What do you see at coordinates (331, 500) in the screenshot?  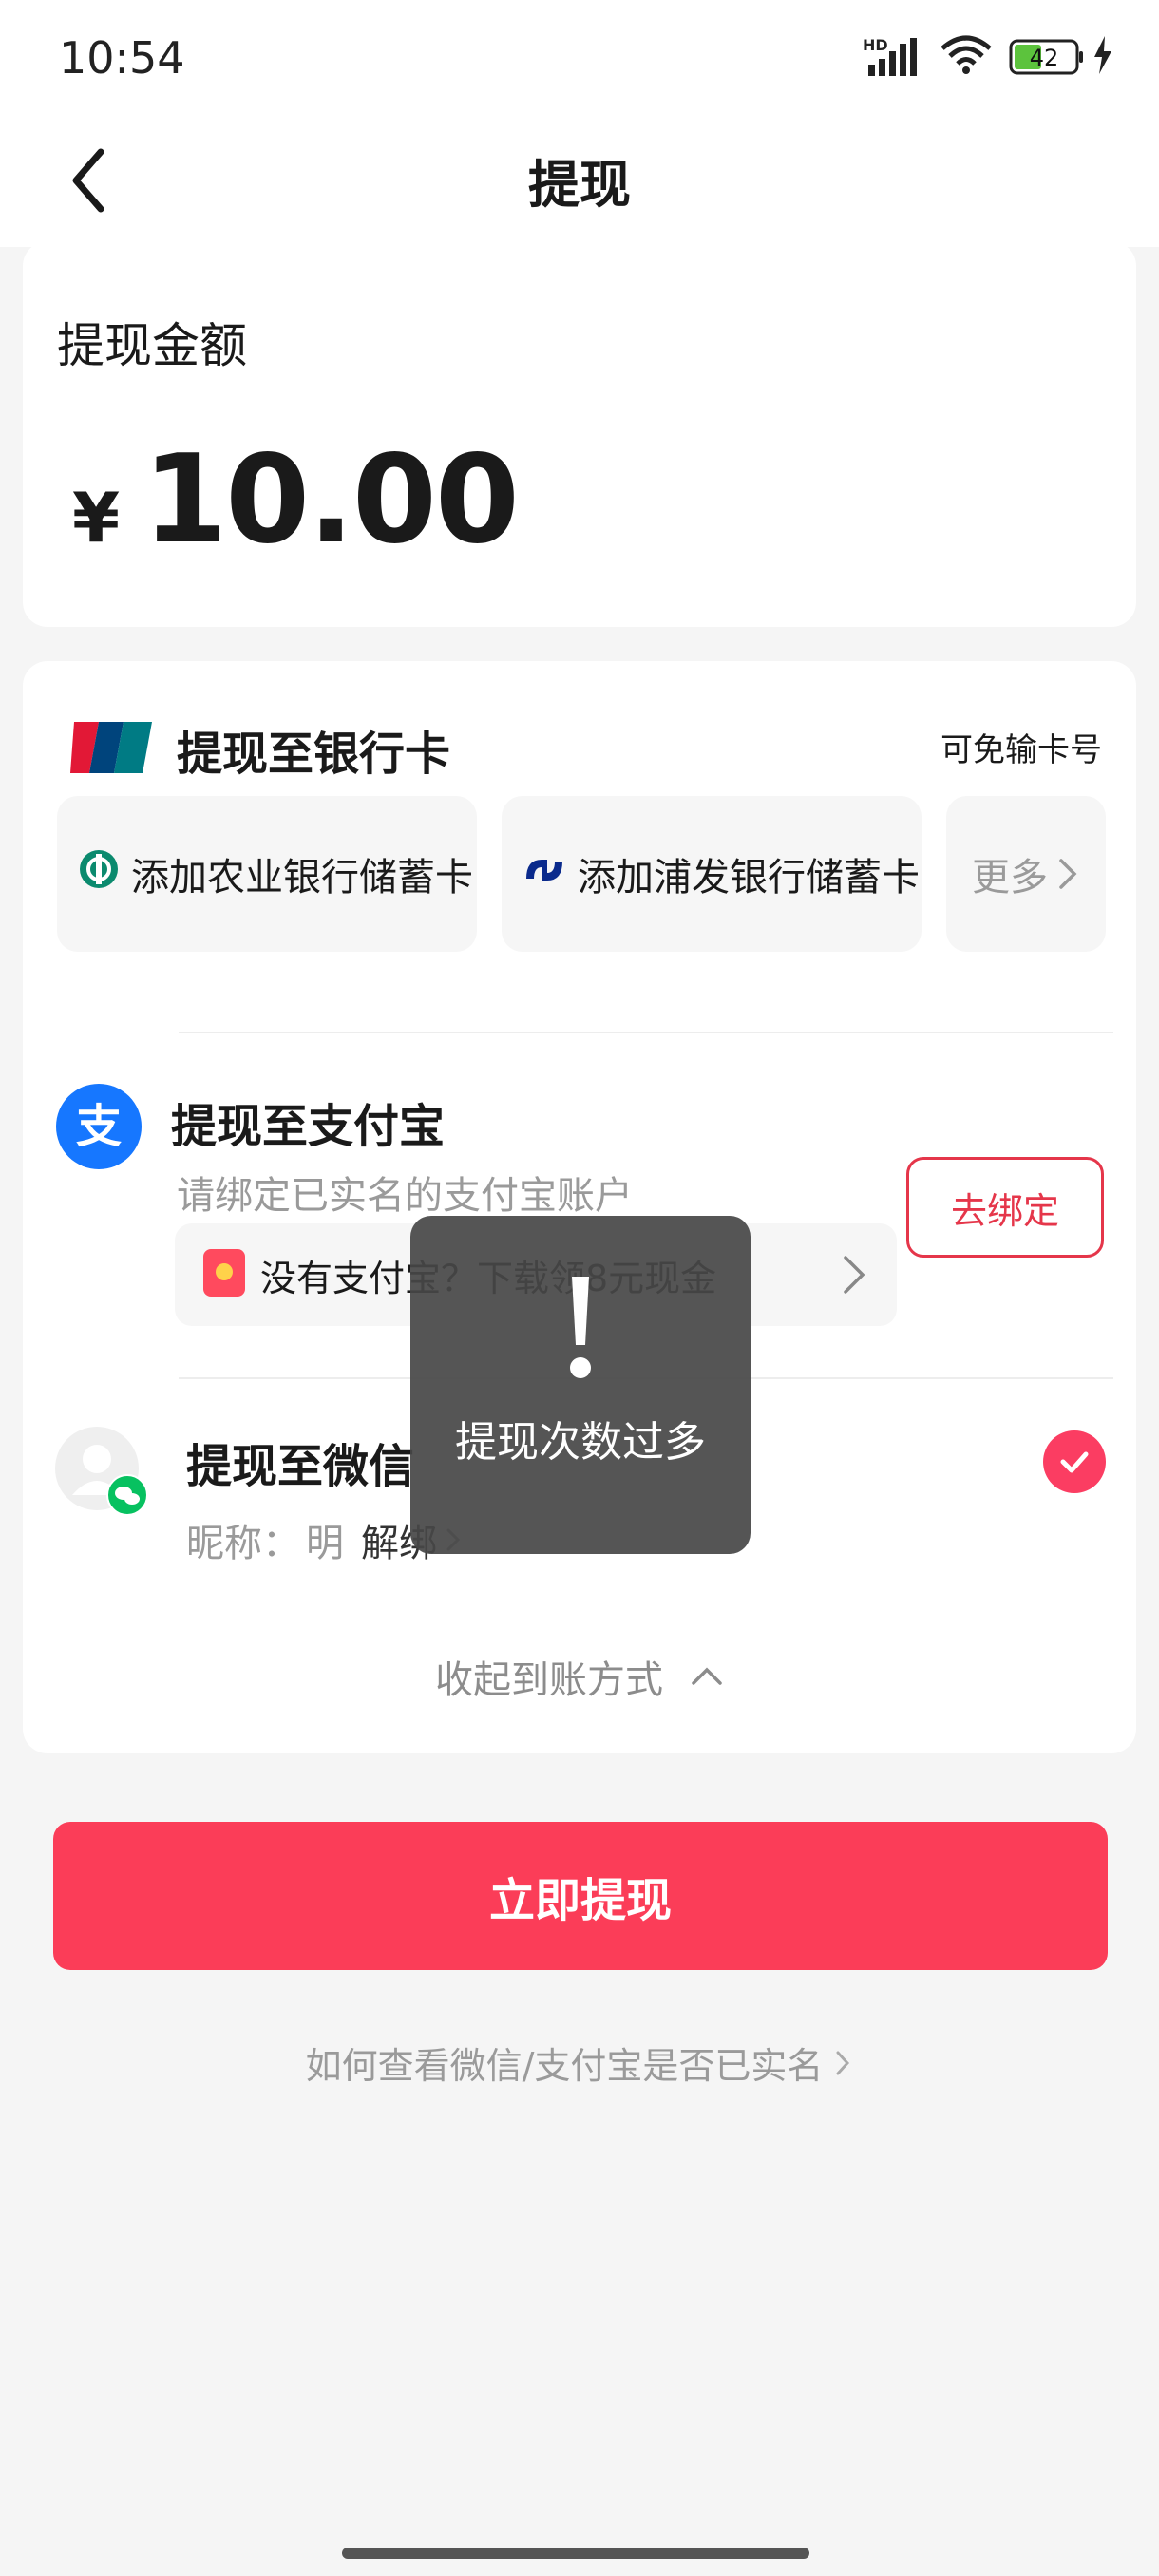 I see `amount-value: 10.00` at bounding box center [331, 500].